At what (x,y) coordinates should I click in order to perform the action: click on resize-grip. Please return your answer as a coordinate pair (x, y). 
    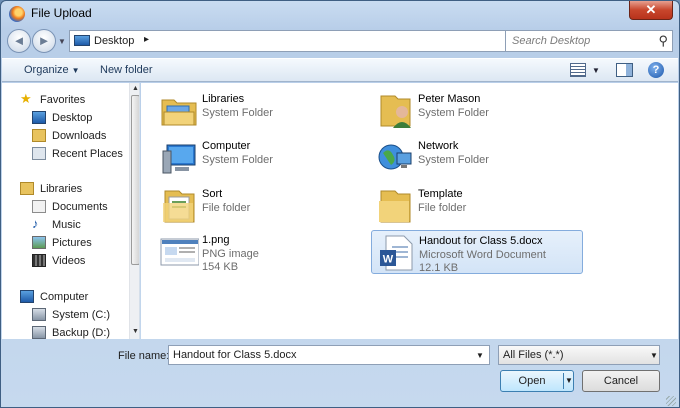
    Looking at the image, I should click on (671, 401).